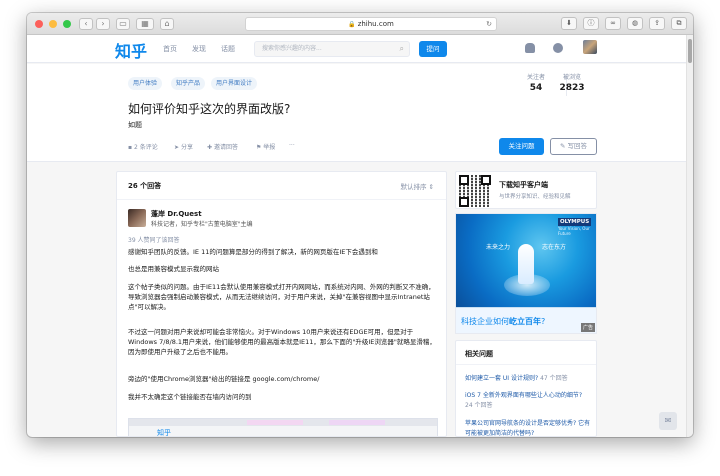 This screenshot has width=720, height=476. I want to click on search-input: 搜索你感兴趣的内容... ⌕, so click(332, 49).